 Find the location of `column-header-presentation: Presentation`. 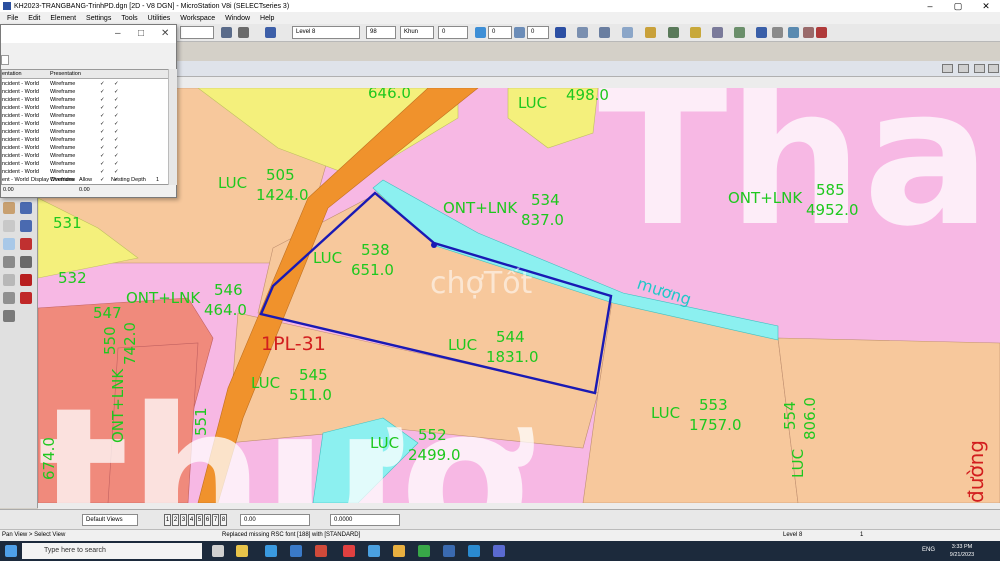

column-header-presentation: Presentation is located at coordinates (65, 74).